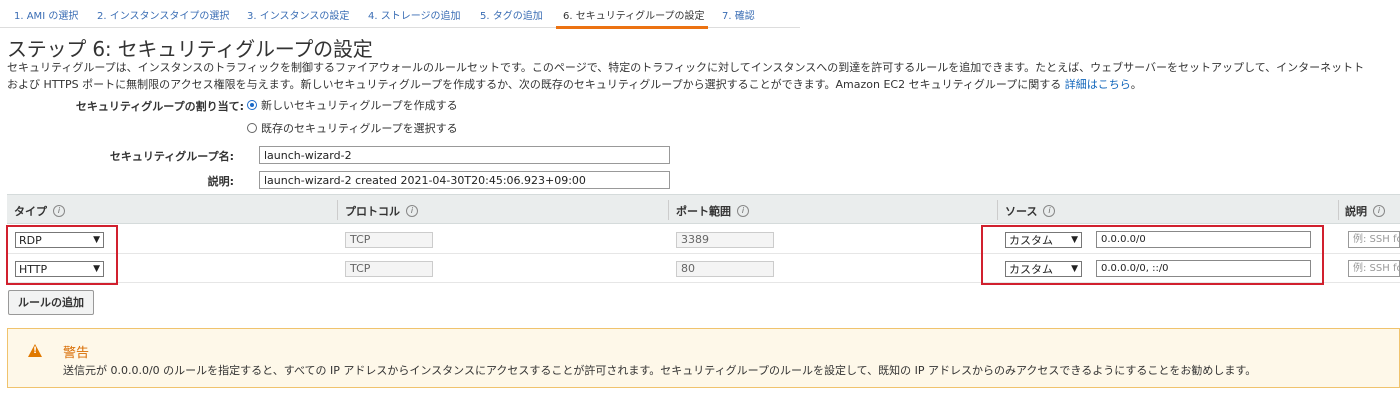  I want to click on rules-table-header: タイプ i プロトコル i ポート範囲 i ソース i 説明 i, so click(703, 209).